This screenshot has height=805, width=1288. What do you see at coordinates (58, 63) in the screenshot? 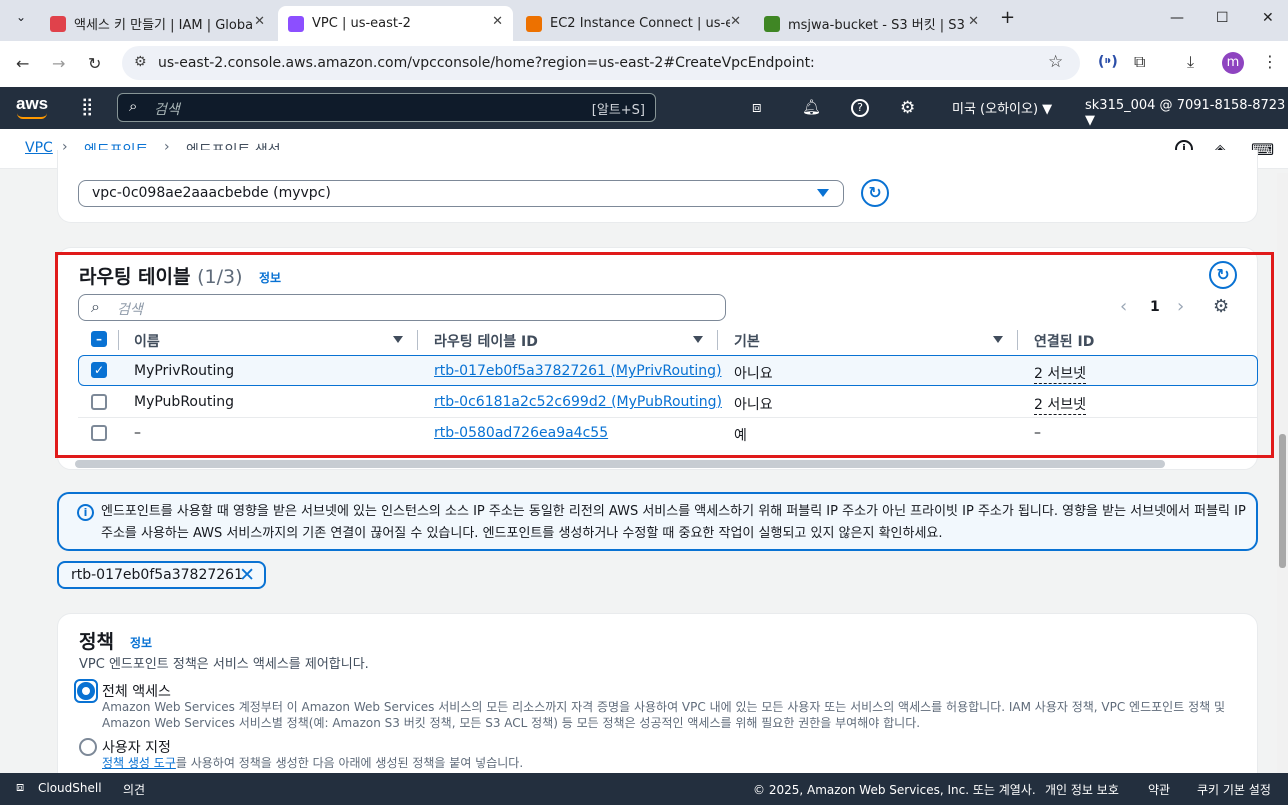
I see `forward-arrow-icon: →` at bounding box center [58, 63].